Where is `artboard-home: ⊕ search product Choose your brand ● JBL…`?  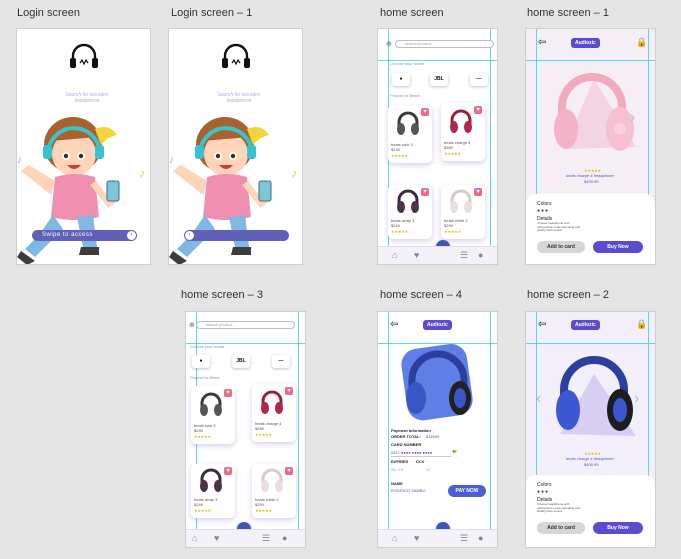 artboard-home: ⊕ search product Choose your brand ● JBL… is located at coordinates (437, 146).